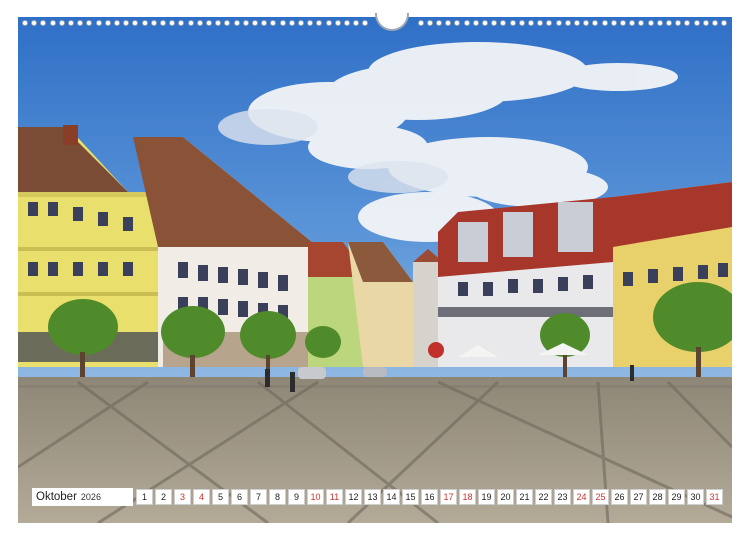 The width and height of the screenshot is (750, 540). What do you see at coordinates (448, 497) in the screenshot?
I see `day-cell: 17` at bounding box center [448, 497].